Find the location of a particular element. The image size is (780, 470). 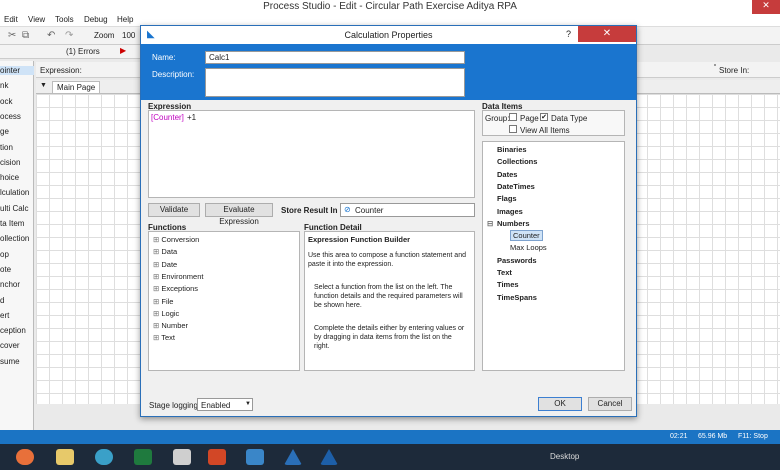

collapse-icon: ⊟ is located at coordinates (490, 223).